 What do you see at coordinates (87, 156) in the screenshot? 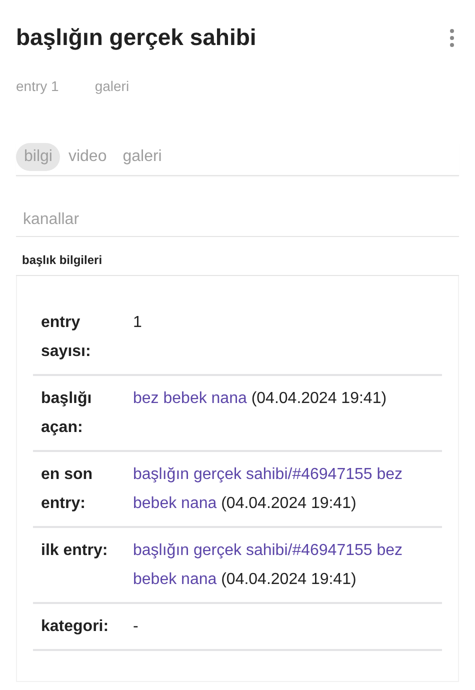
I see `tab: video` at bounding box center [87, 156].